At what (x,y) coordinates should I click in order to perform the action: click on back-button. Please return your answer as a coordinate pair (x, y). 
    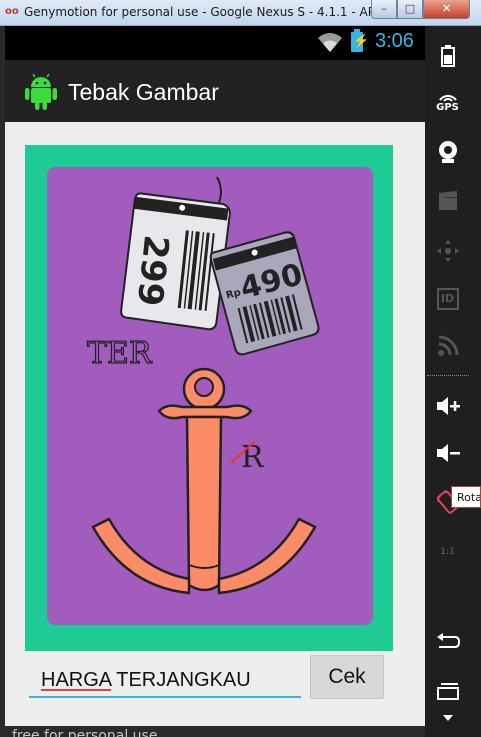
    Looking at the image, I should click on (447, 642).